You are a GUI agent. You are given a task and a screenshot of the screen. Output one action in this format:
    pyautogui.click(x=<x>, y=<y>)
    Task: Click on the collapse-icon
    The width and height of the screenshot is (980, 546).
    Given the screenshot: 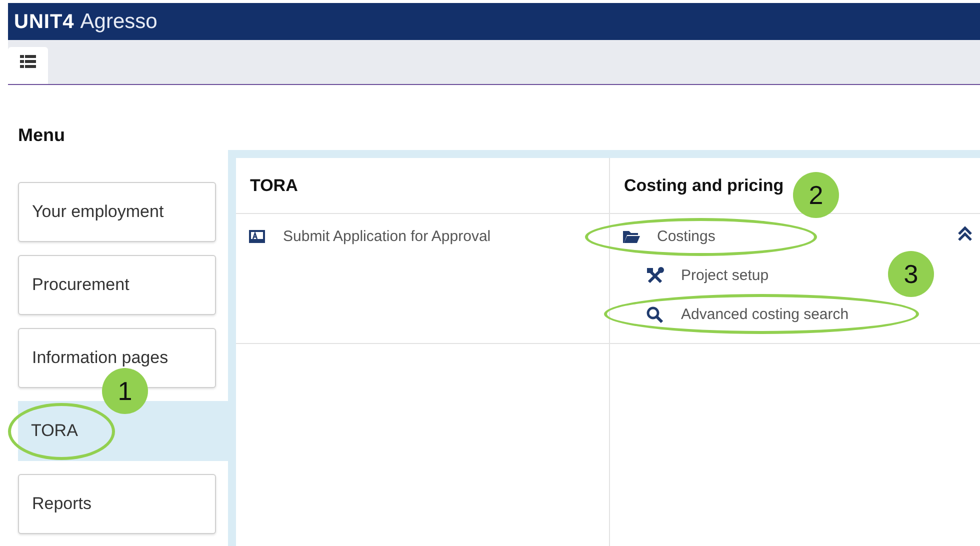 What is the action you would take?
    pyautogui.click(x=965, y=234)
    